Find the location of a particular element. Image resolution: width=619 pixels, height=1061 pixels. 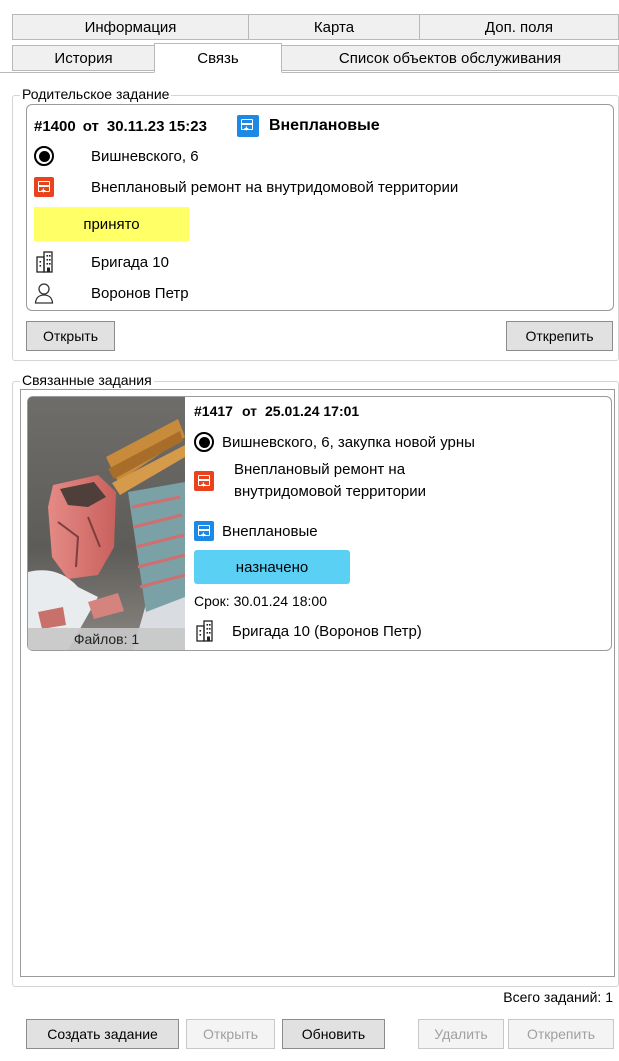

work-type-icon-wrap: + is located at coordinates (204, 481).